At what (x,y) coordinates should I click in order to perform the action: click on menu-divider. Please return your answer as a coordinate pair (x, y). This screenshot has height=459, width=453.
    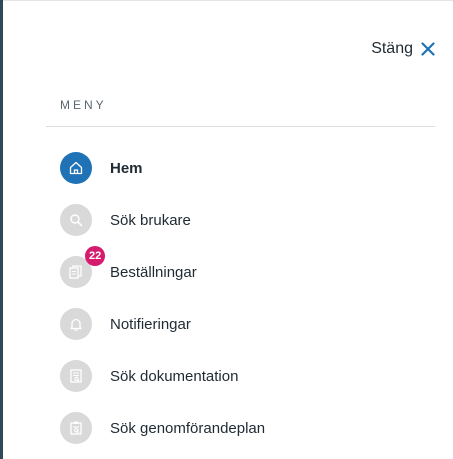
    Looking at the image, I should click on (240, 126).